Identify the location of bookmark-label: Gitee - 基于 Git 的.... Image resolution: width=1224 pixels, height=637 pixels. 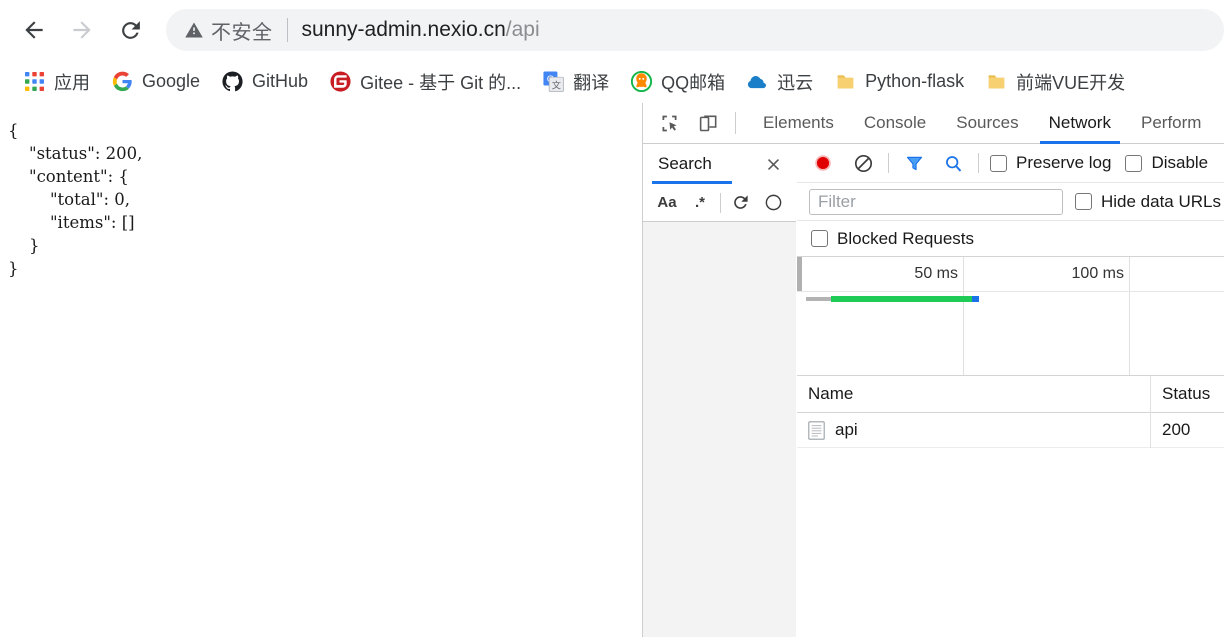
(441, 82).